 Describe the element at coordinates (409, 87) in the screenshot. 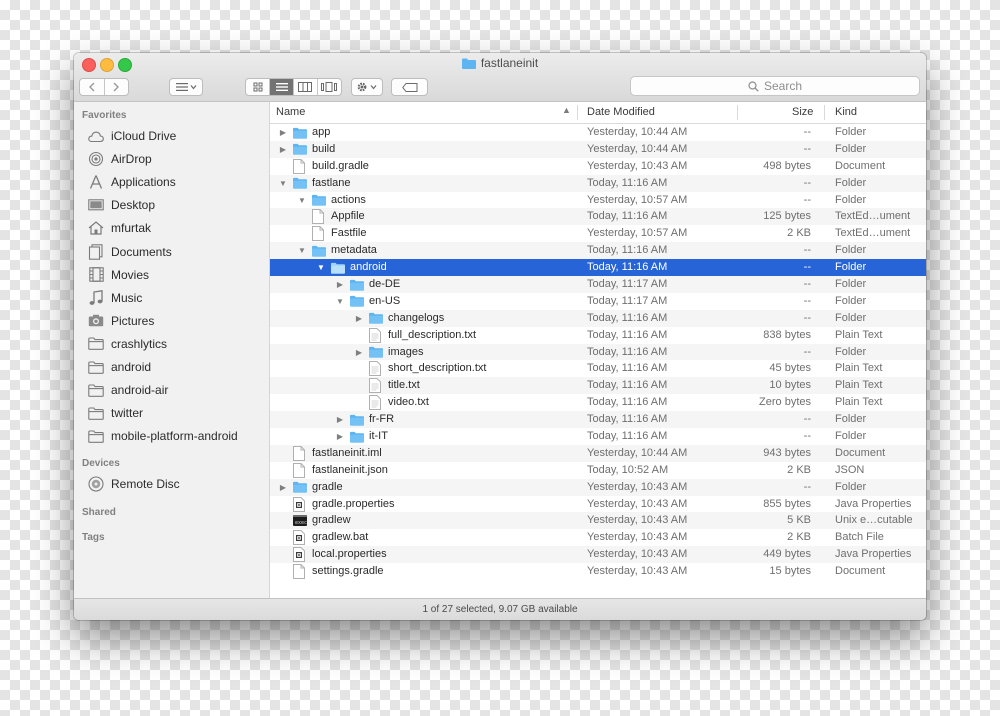

I see `edit-tags-button` at that location.